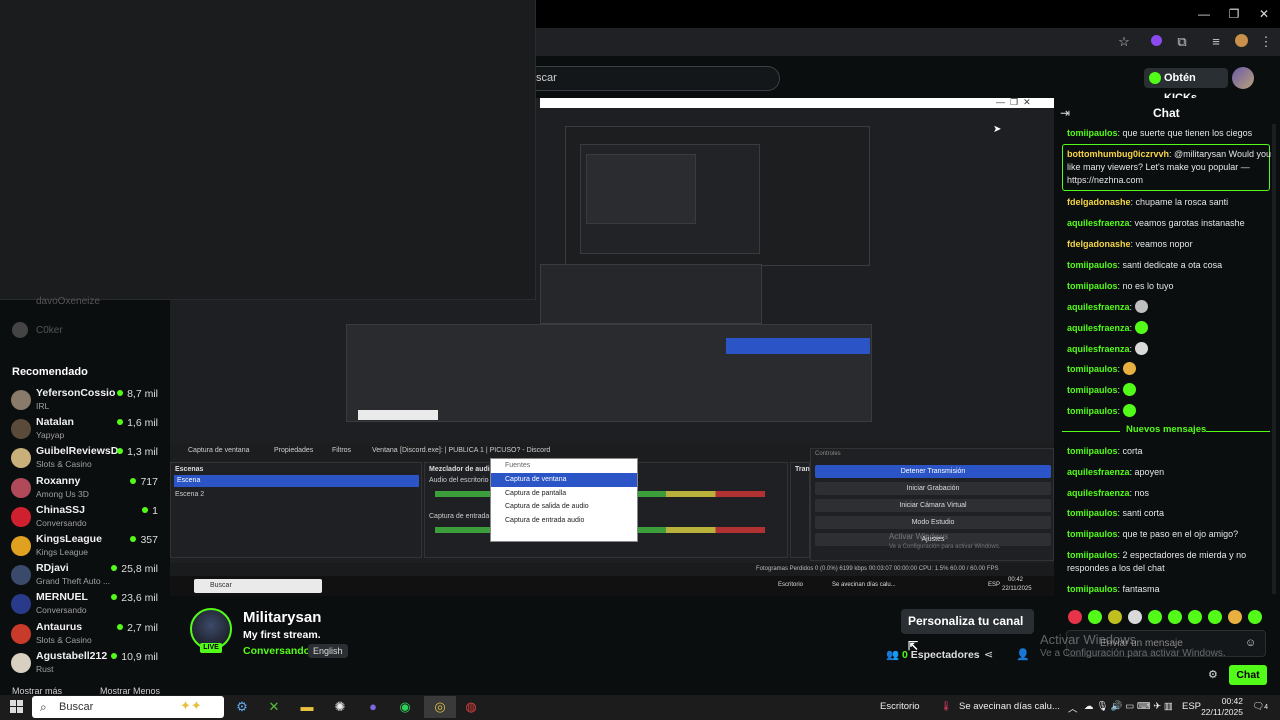 The image size is (1280, 720). Describe the element at coordinates (1073, 708) in the screenshot. I see `tray-chevron-icon: ︿` at that location.